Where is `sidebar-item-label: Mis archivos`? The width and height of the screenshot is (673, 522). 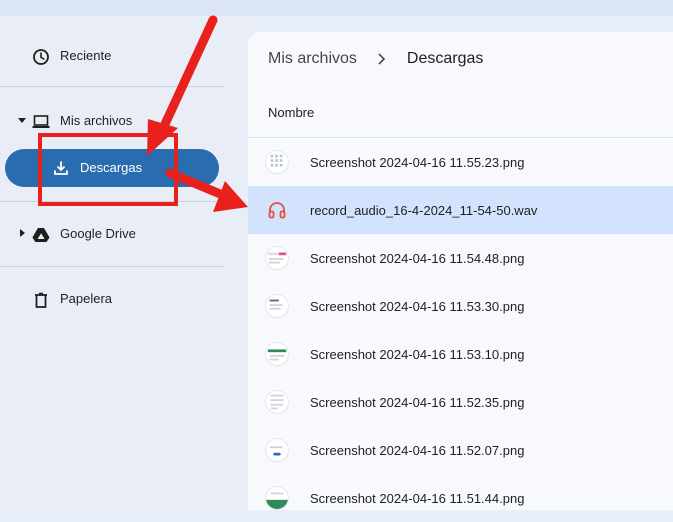
sidebar-item-label: Mis archivos is located at coordinates (96, 120).